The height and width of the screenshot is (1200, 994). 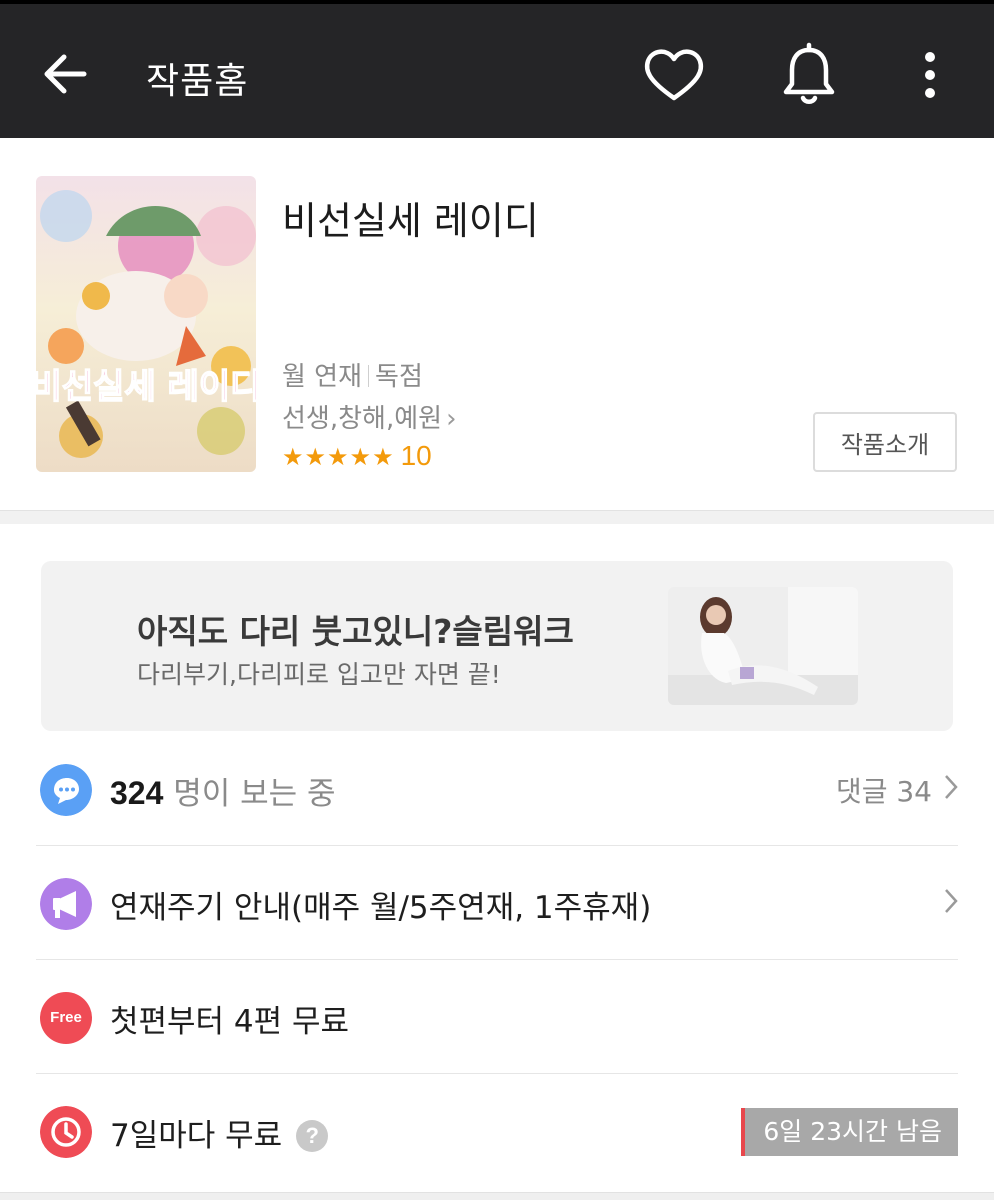 I want to click on ad-image, so click(x=763, y=646).